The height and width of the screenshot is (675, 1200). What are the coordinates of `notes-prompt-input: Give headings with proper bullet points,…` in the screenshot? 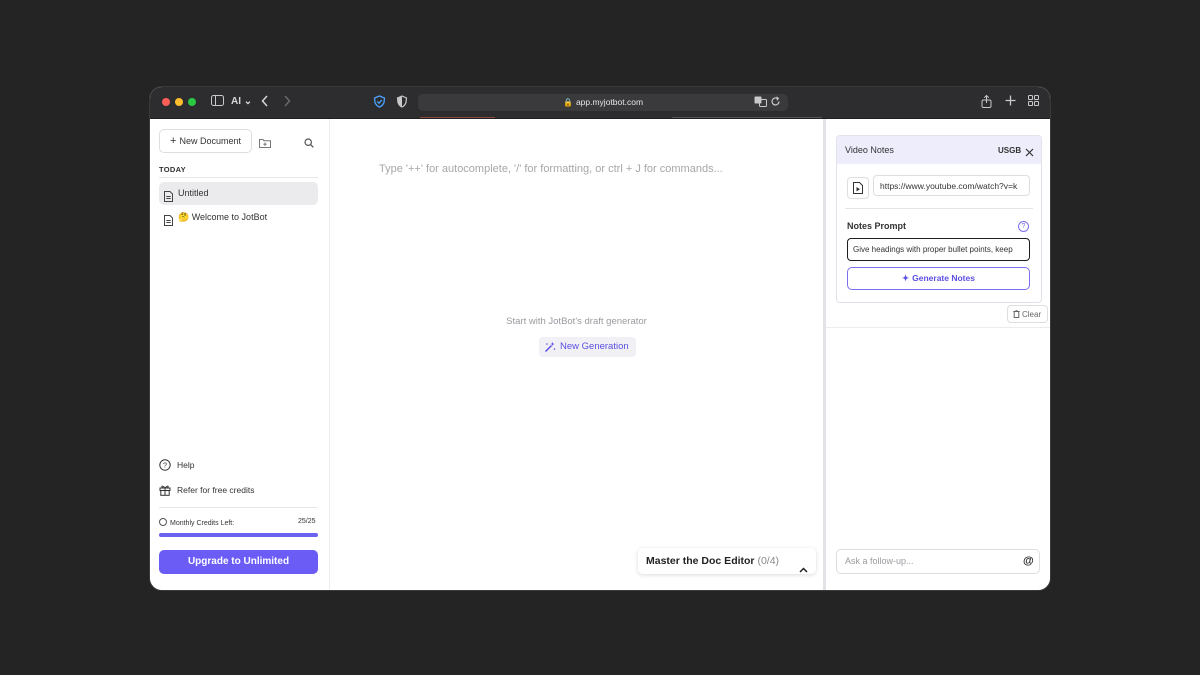 It's located at (938, 249).